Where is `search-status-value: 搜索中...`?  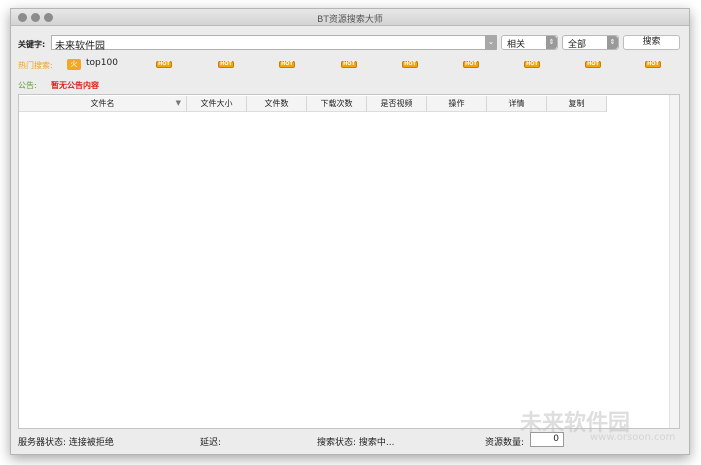
search-status-value: 搜索中... is located at coordinates (376, 443).